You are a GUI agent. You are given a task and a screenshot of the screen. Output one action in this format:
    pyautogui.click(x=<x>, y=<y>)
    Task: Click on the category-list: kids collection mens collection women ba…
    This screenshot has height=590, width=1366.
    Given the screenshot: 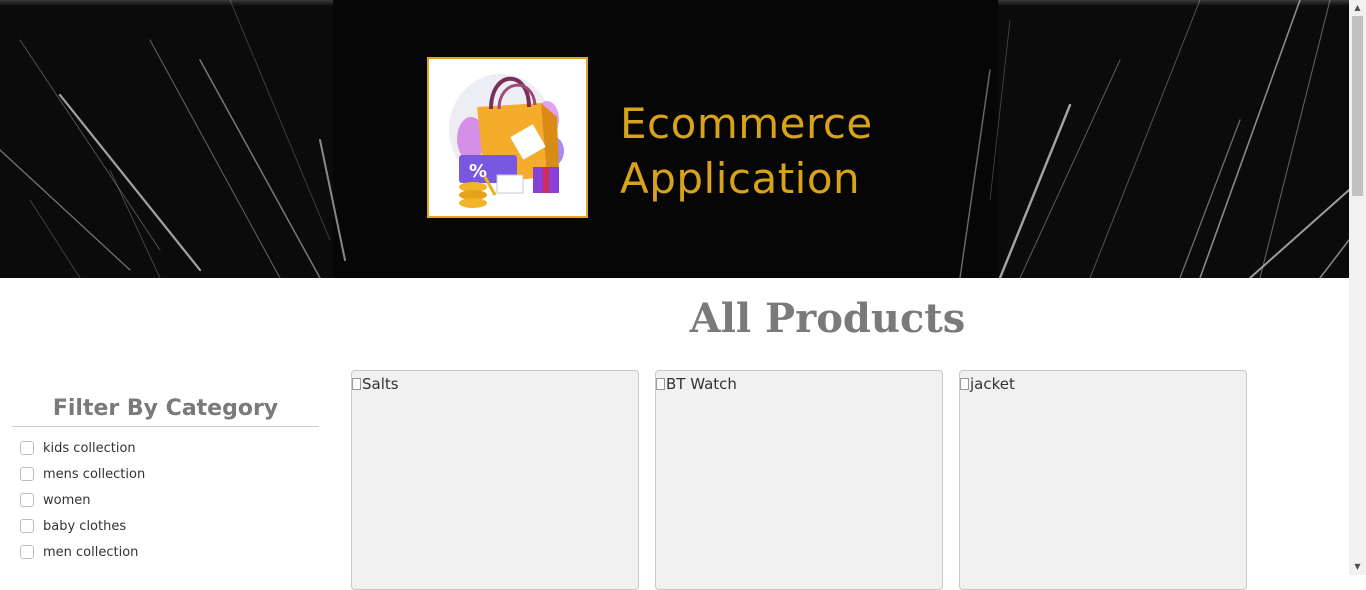 What is the action you would take?
    pyautogui.click(x=165, y=500)
    